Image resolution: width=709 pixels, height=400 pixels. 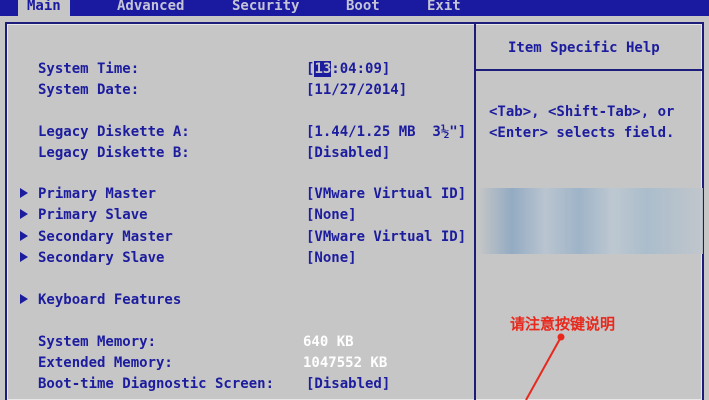 I want to click on annotation-line, so click(x=543, y=368).